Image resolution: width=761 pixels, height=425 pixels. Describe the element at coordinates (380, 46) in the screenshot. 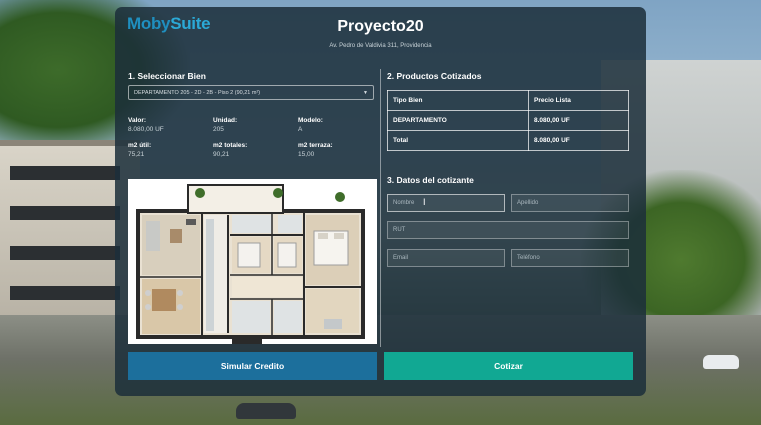

I see `project-address: Av. Pedro de Valdivia 311, Providencia` at that location.